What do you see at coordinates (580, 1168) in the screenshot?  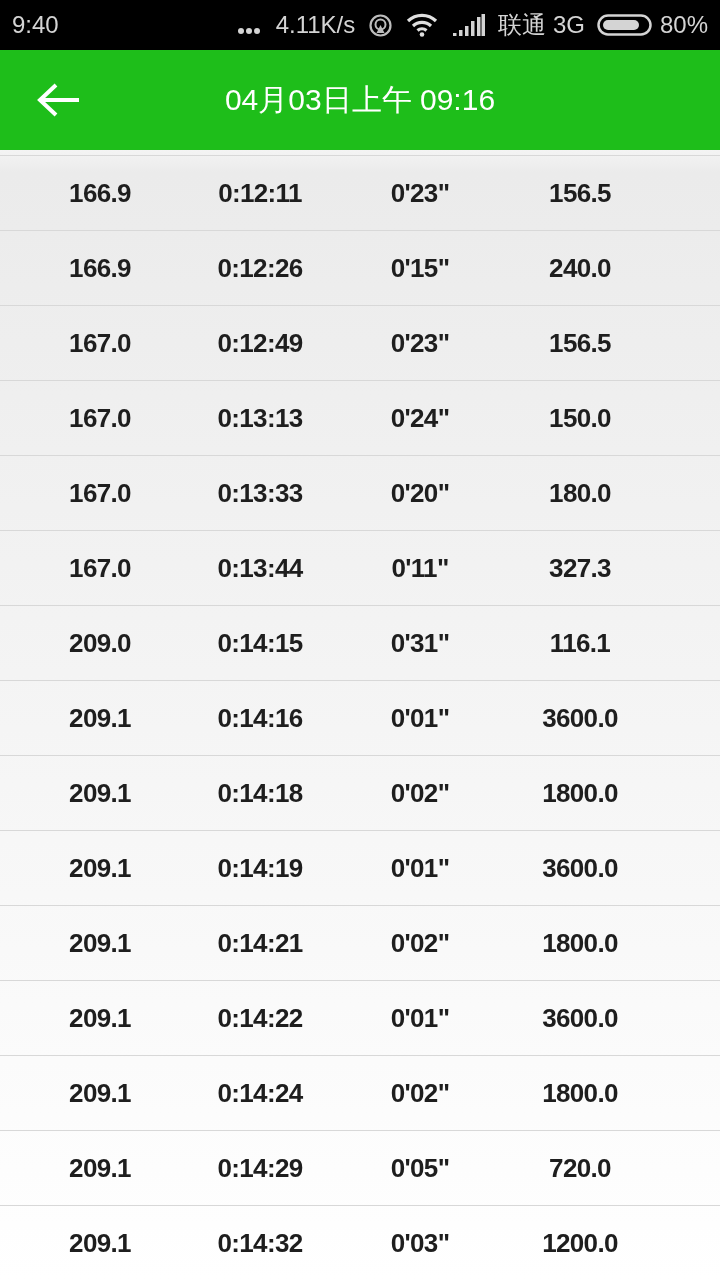 I see `table-cell: 720.0` at bounding box center [580, 1168].